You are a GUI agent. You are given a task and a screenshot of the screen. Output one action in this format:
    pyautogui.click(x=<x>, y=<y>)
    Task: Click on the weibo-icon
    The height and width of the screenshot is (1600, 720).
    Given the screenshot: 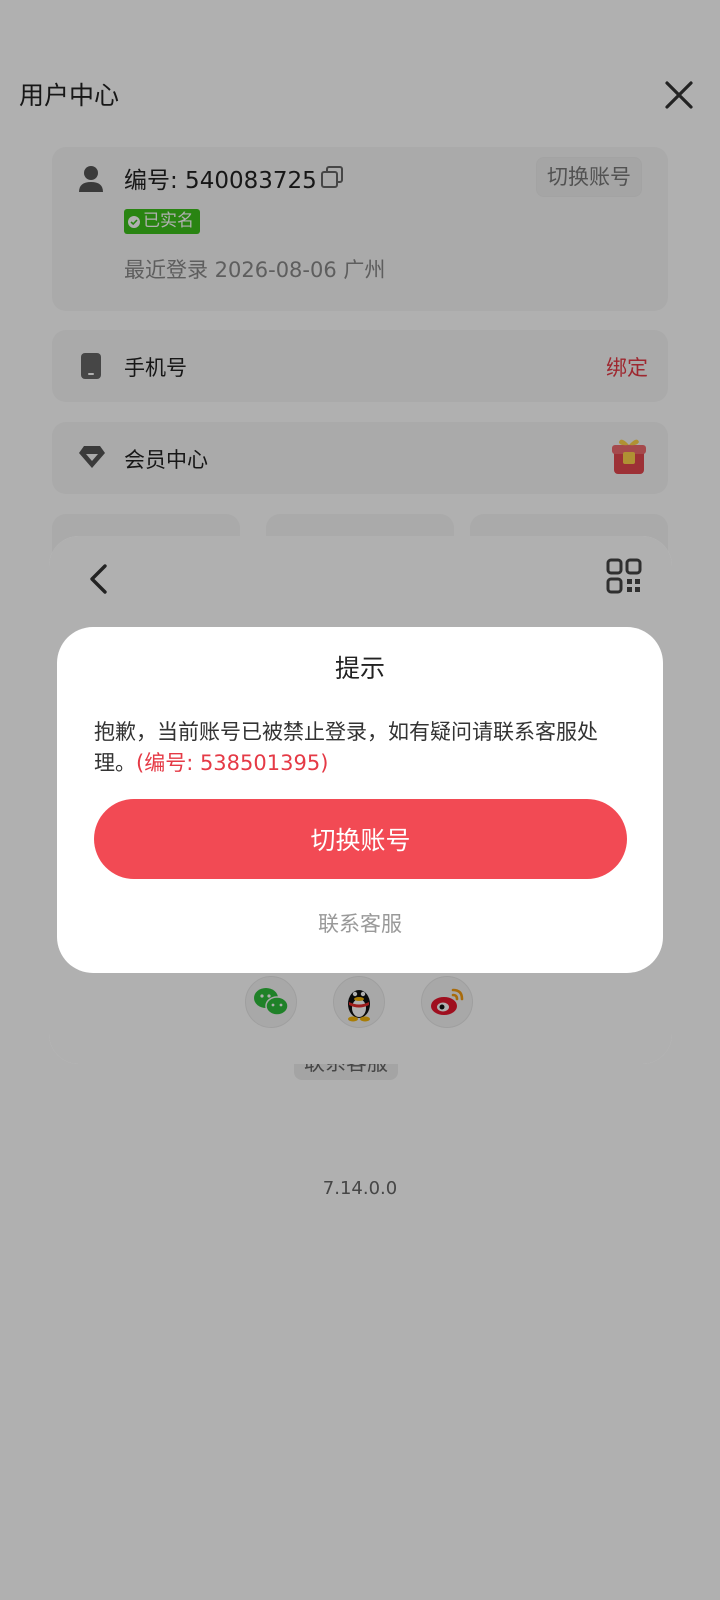 What is the action you would take?
    pyautogui.click(x=447, y=1001)
    